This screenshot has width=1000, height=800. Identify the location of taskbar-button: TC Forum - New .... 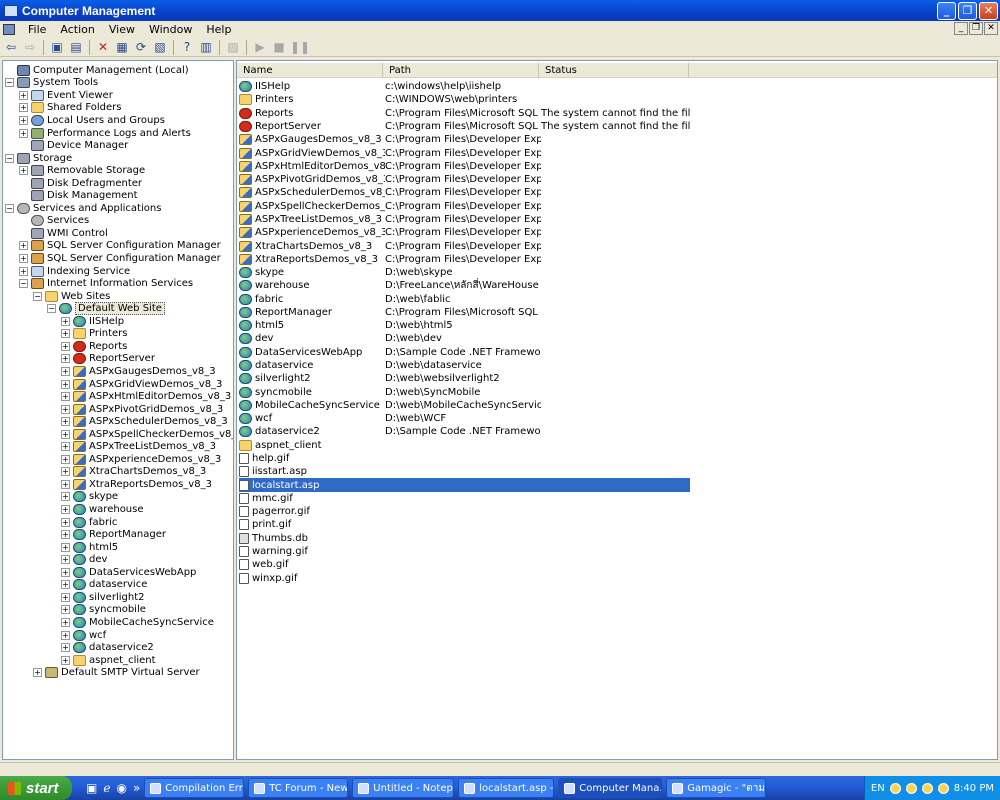
(298, 788).